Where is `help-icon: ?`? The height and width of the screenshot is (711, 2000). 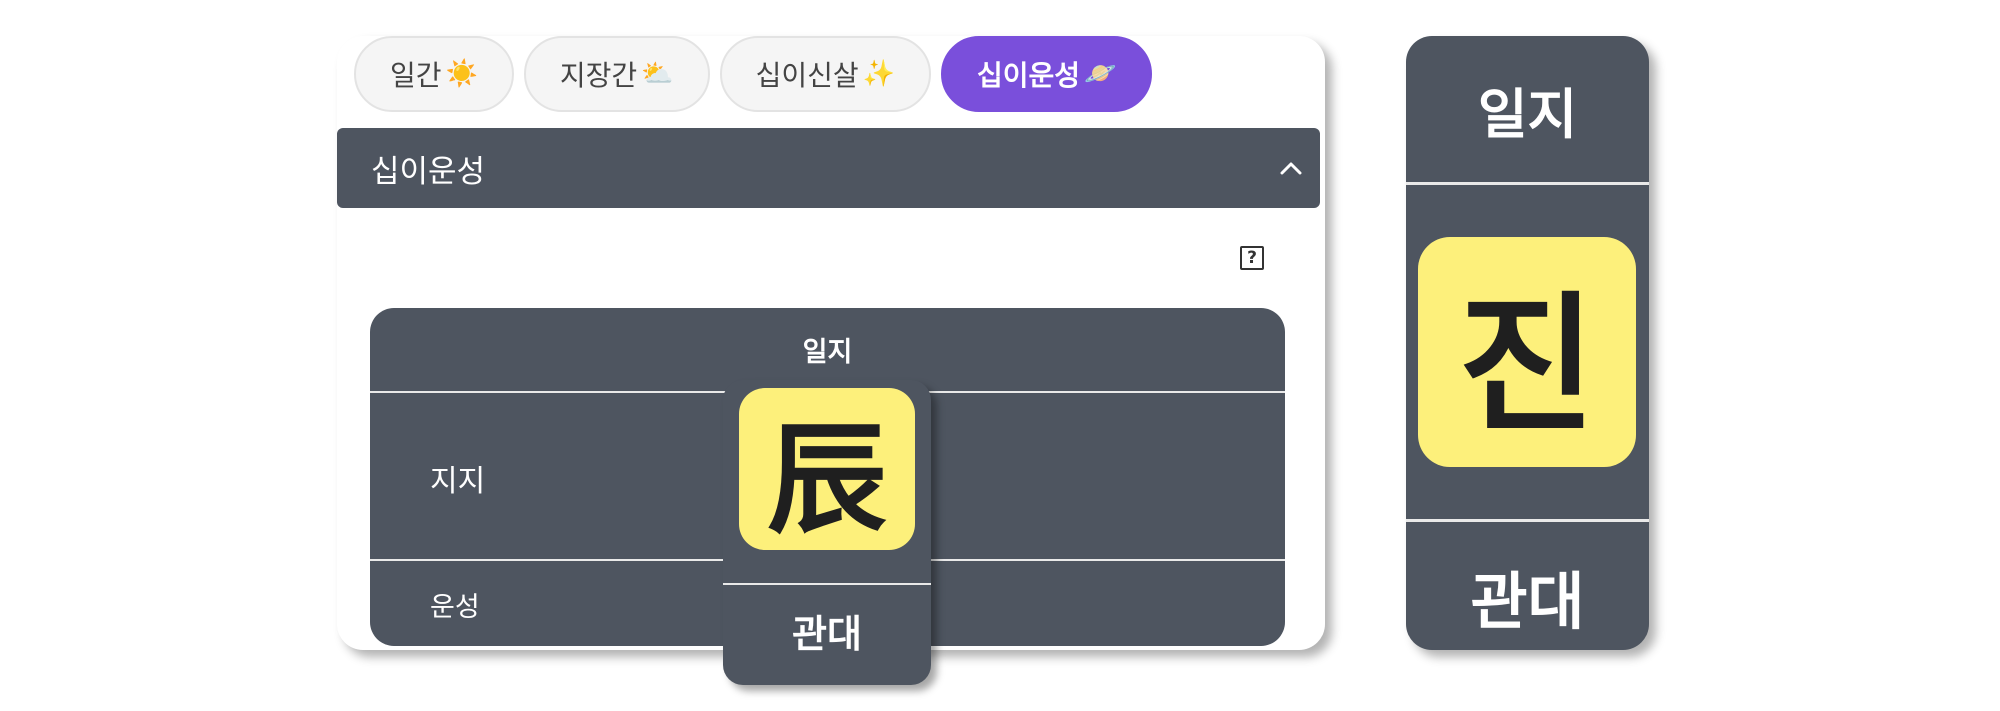 help-icon: ? is located at coordinates (1252, 258).